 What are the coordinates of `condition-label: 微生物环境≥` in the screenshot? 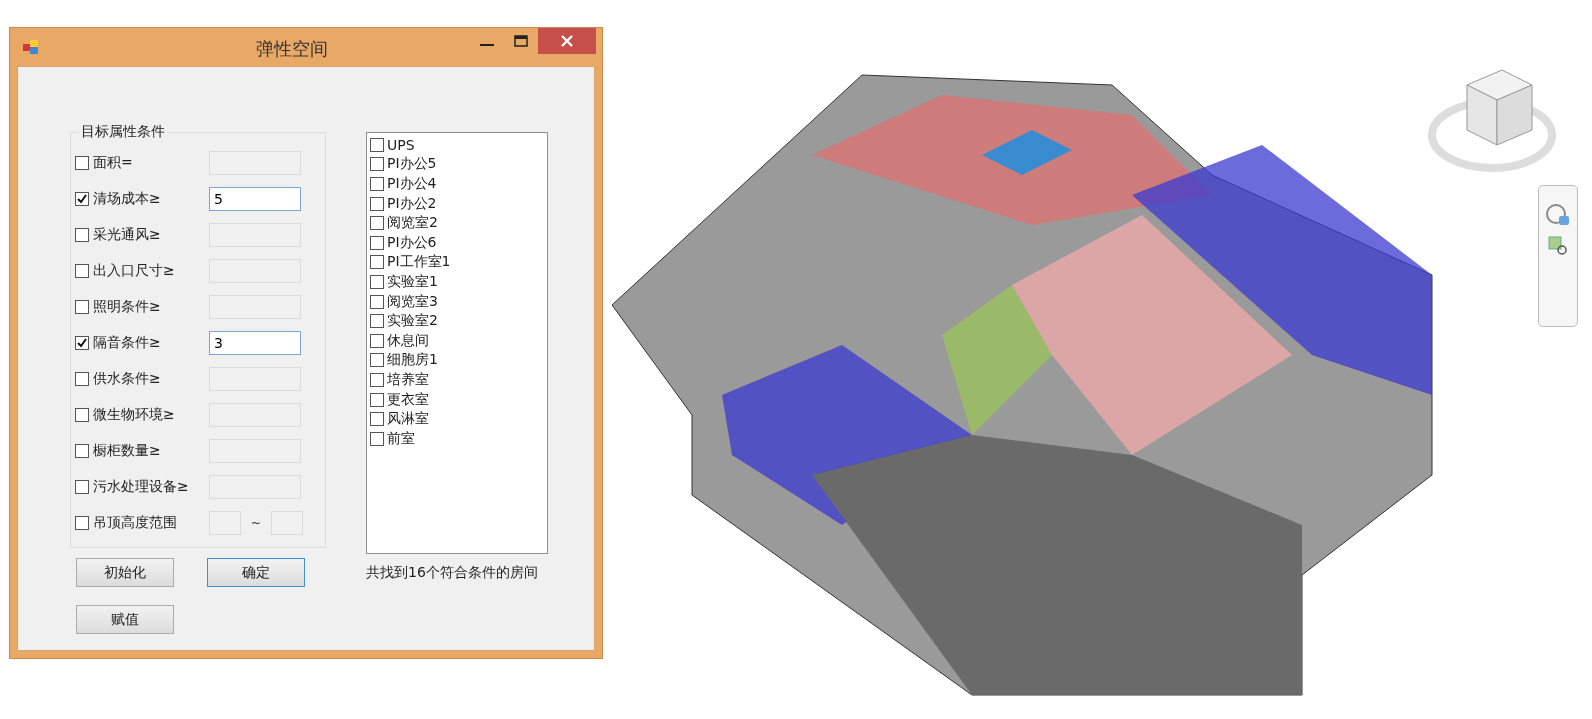 It's located at (134, 415).